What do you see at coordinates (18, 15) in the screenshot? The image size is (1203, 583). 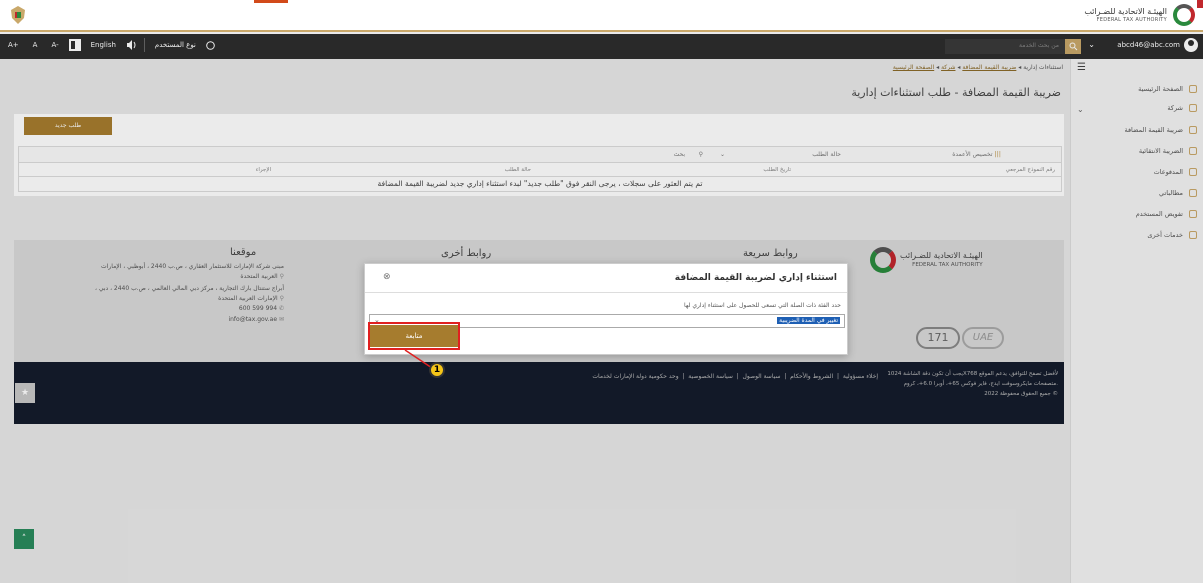 I see `uae-emblem-icon` at bounding box center [18, 15].